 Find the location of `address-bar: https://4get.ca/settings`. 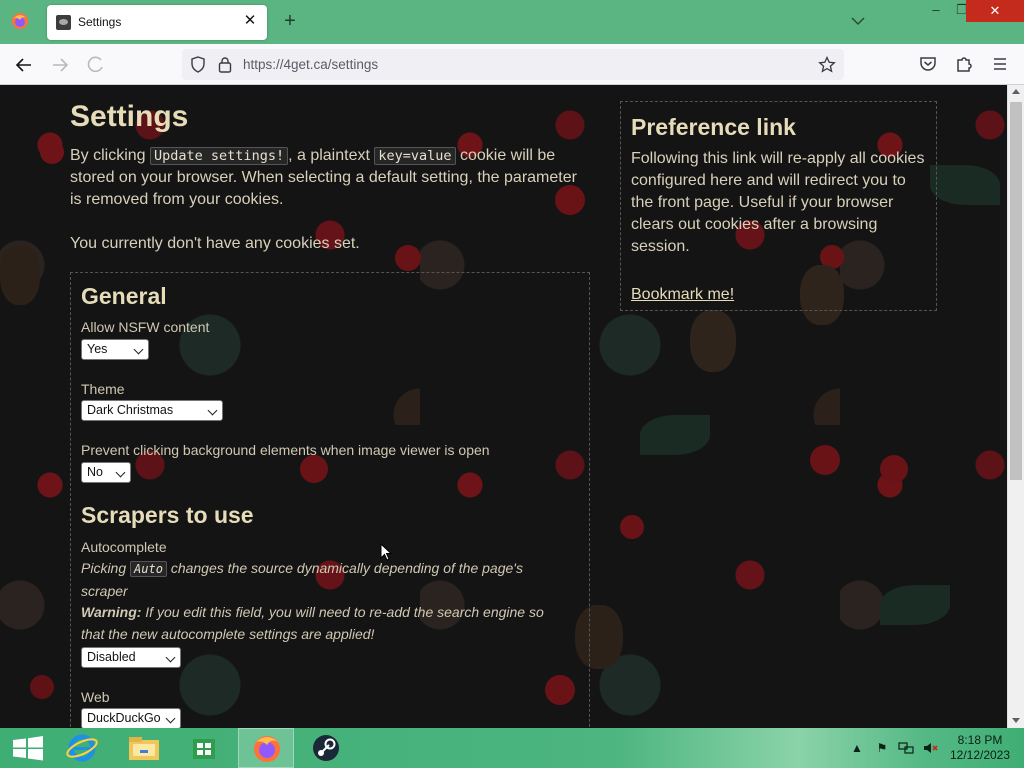

address-bar: https://4get.ca/settings is located at coordinates (513, 64).